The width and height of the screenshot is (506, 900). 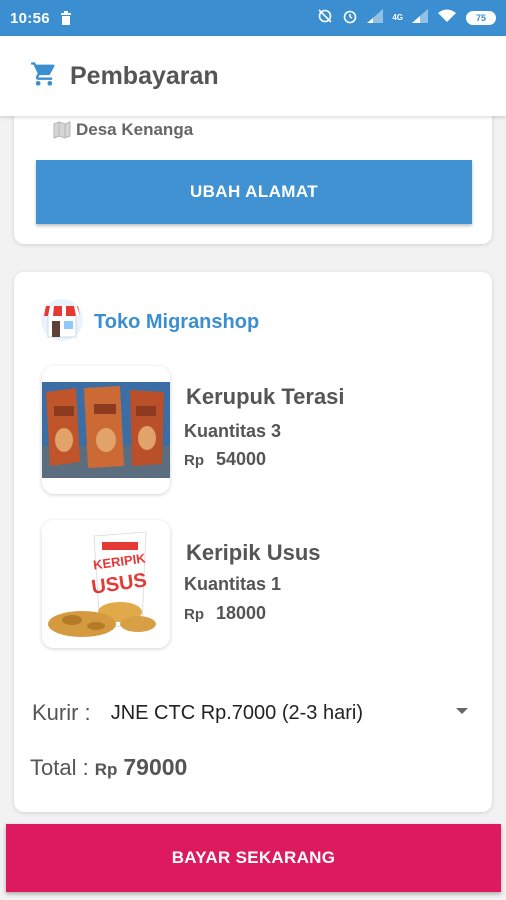 I want to click on shop-header: Toko Migranshop, so click(x=149, y=322).